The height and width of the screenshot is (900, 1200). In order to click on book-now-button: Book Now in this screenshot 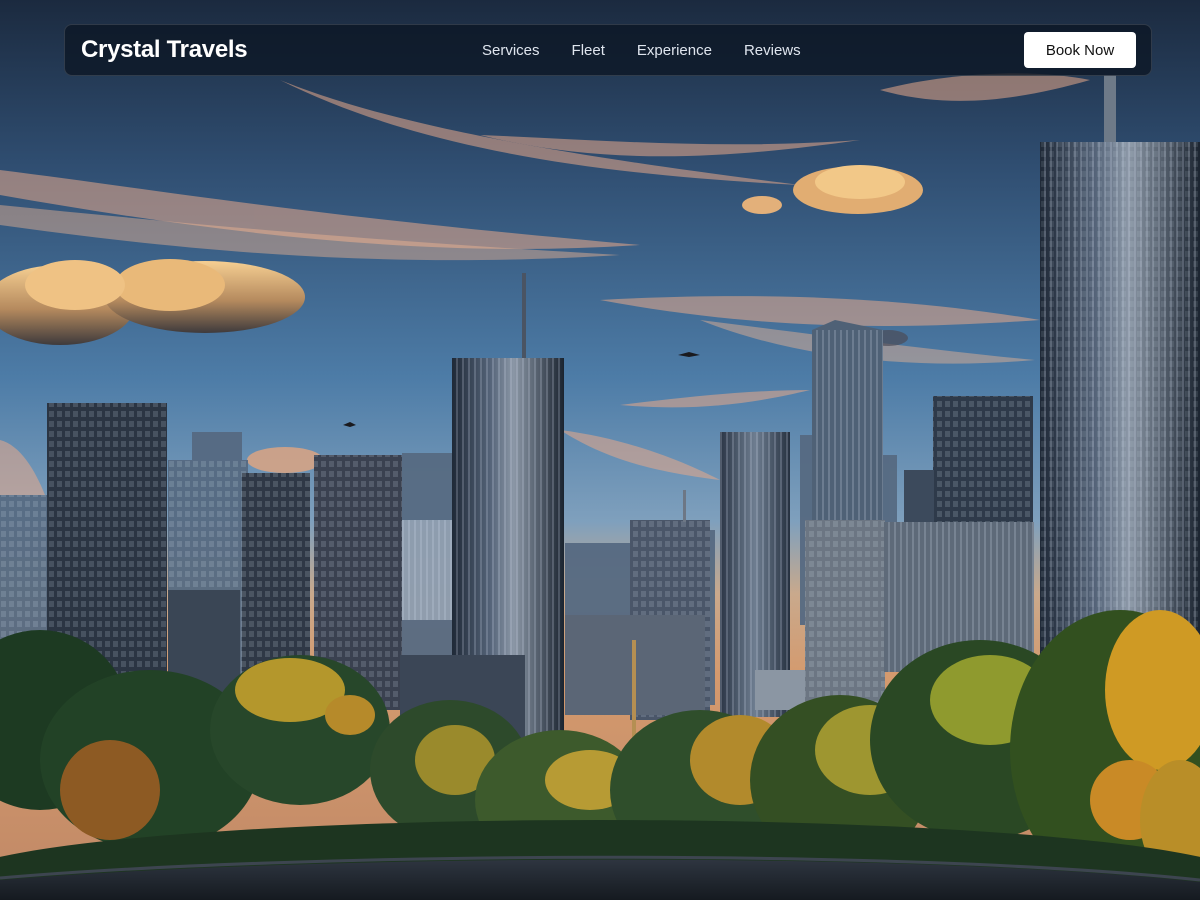, I will do `click(1080, 50)`.